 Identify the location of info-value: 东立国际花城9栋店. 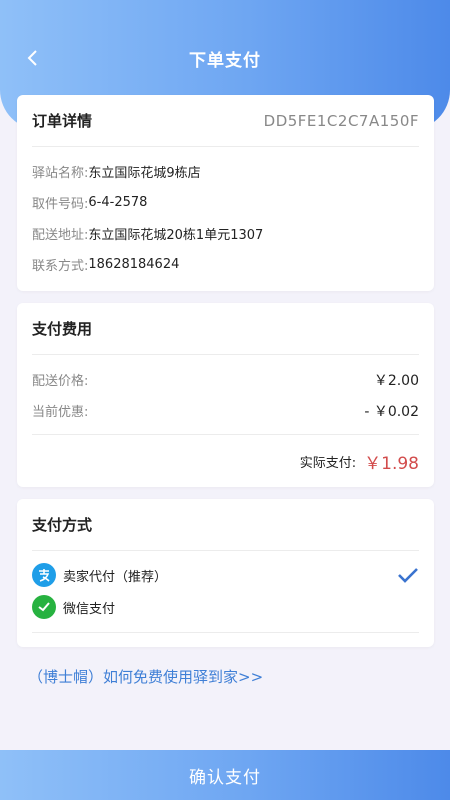
(144, 173).